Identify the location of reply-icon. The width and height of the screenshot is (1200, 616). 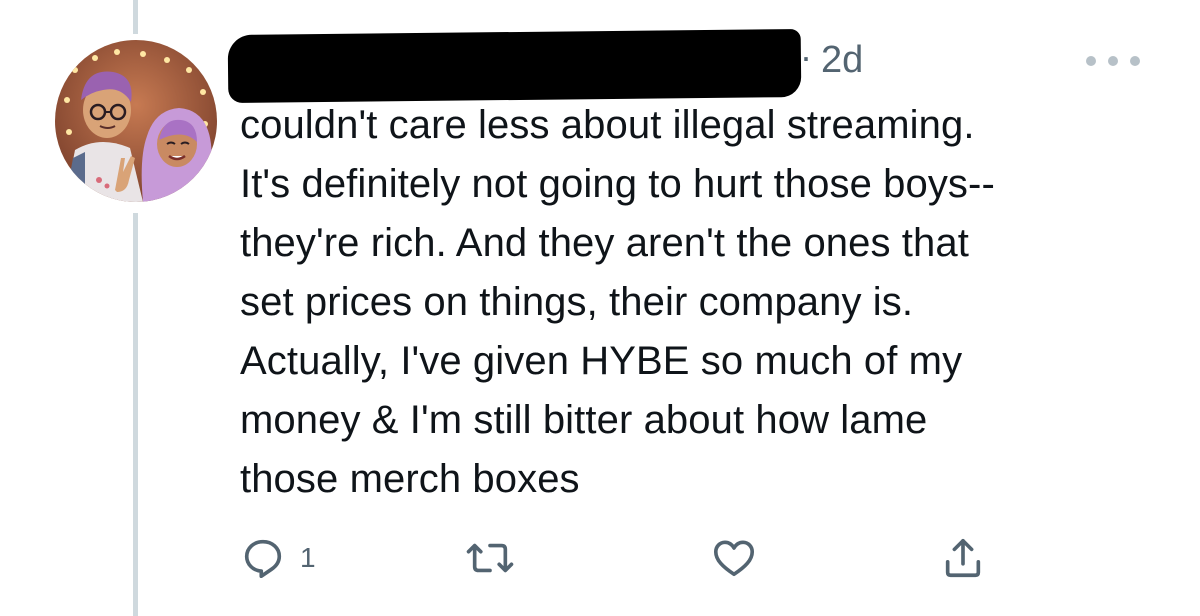
(263, 559).